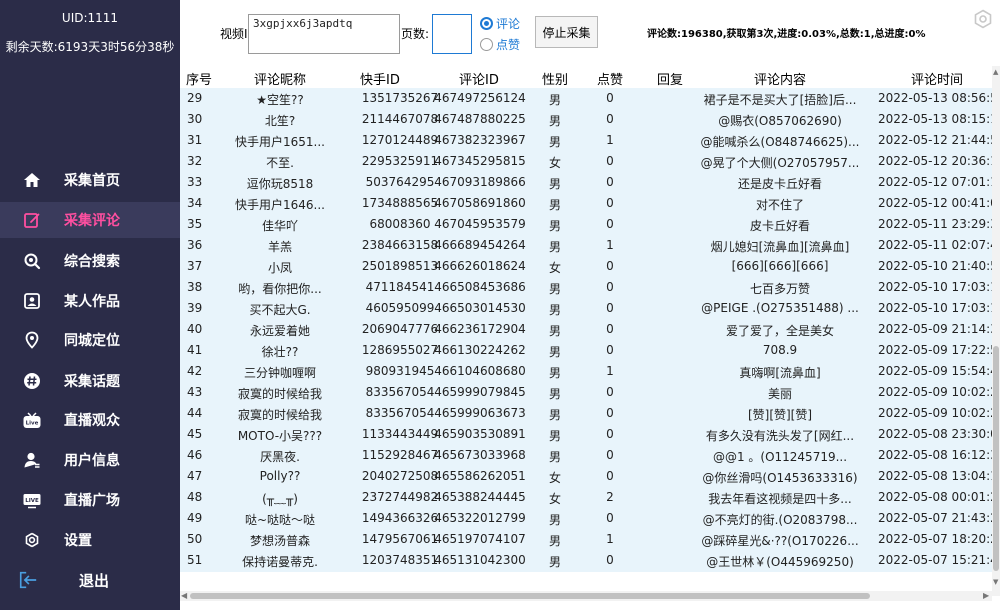 The image size is (1000, 610). Describe the element at coordinates (32, 381) in the screenshot. I see `hashtag-icon` at that location.